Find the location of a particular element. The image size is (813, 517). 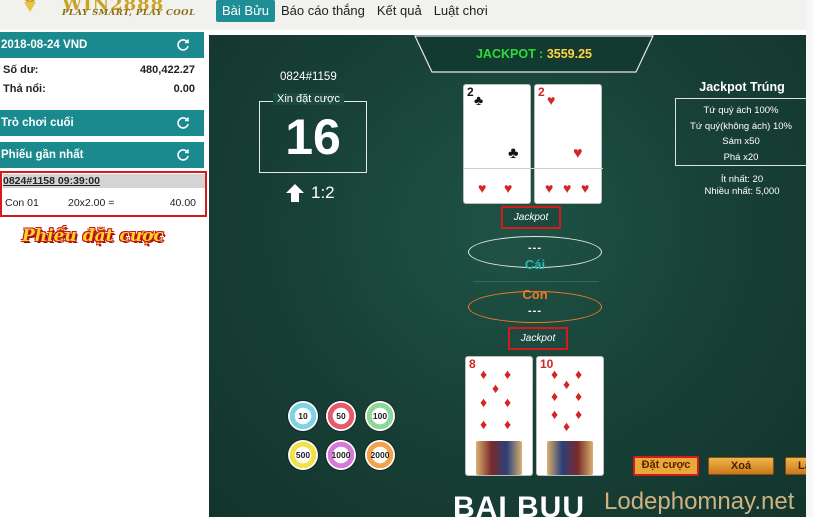

min-bet: Ít nhất: 20 is located at coordinates (742, 179).